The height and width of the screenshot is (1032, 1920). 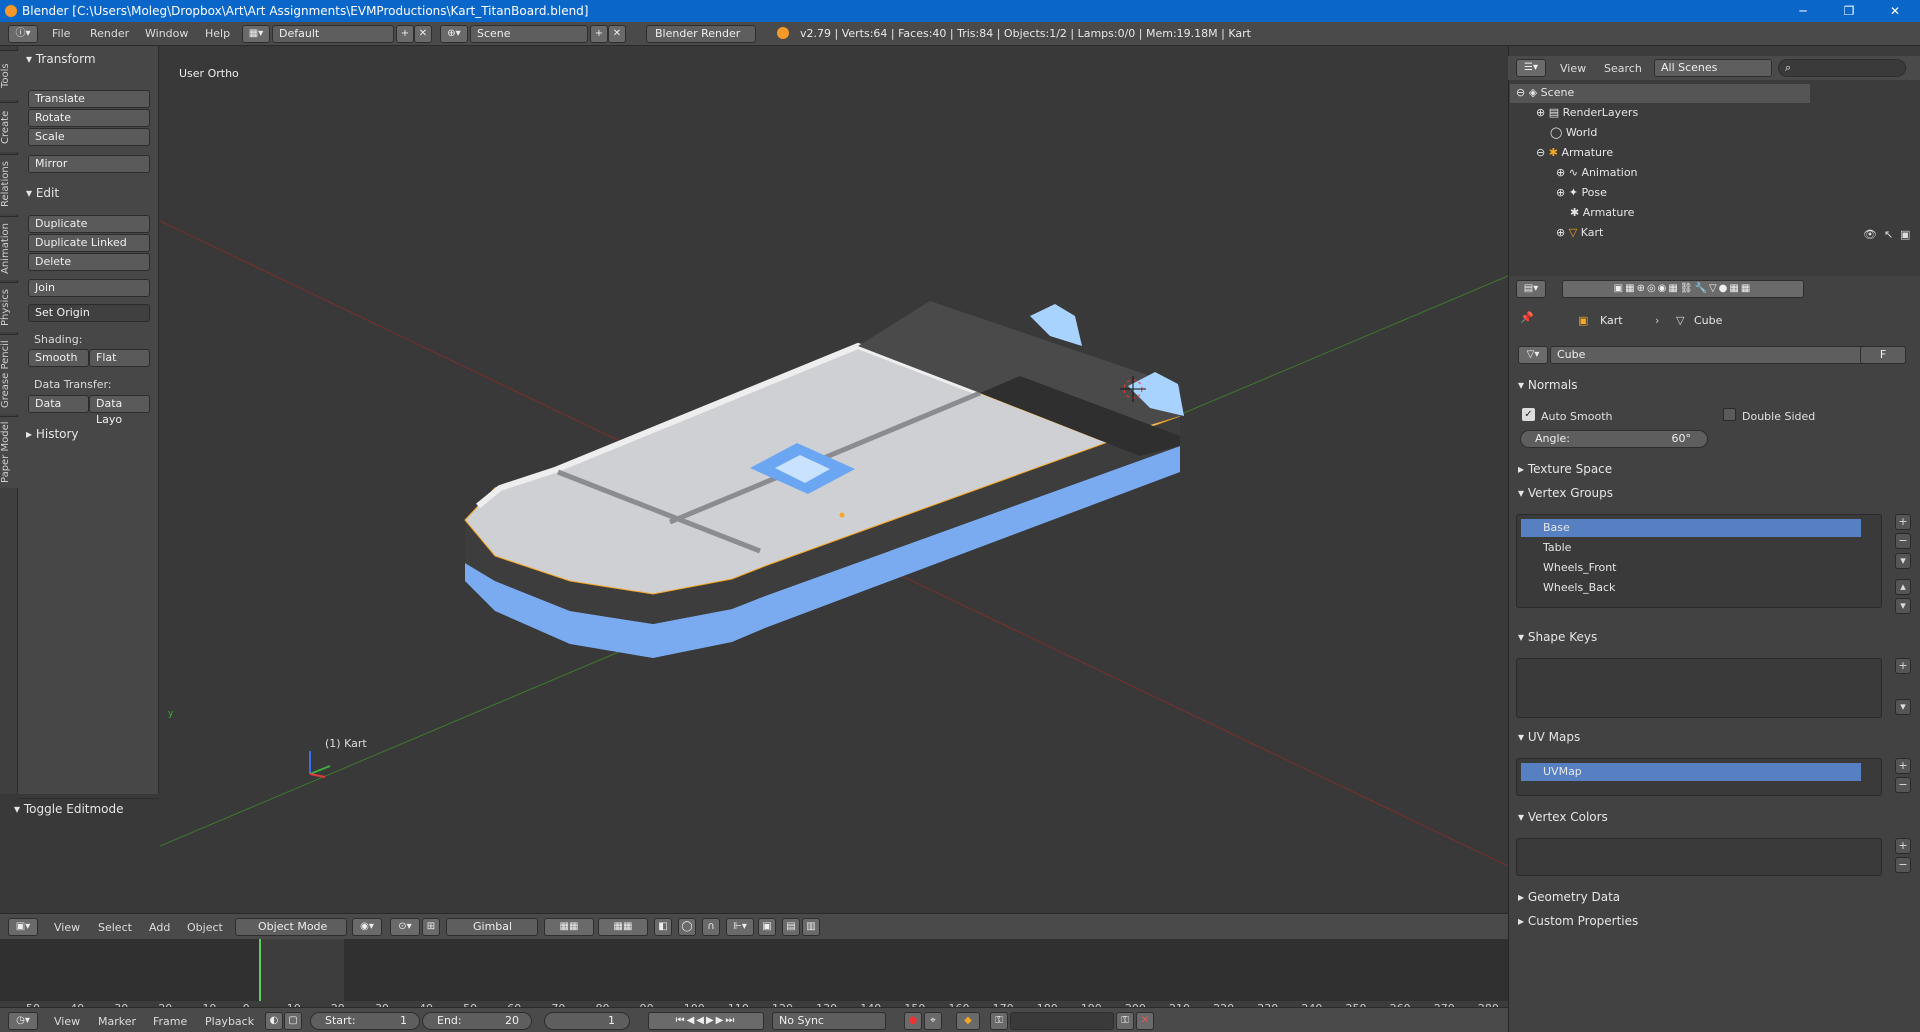 What do you see at coordinates (1699, 857) in the screenshot?
I see `vertex-colors-list` at bounding box center [1699, 857].